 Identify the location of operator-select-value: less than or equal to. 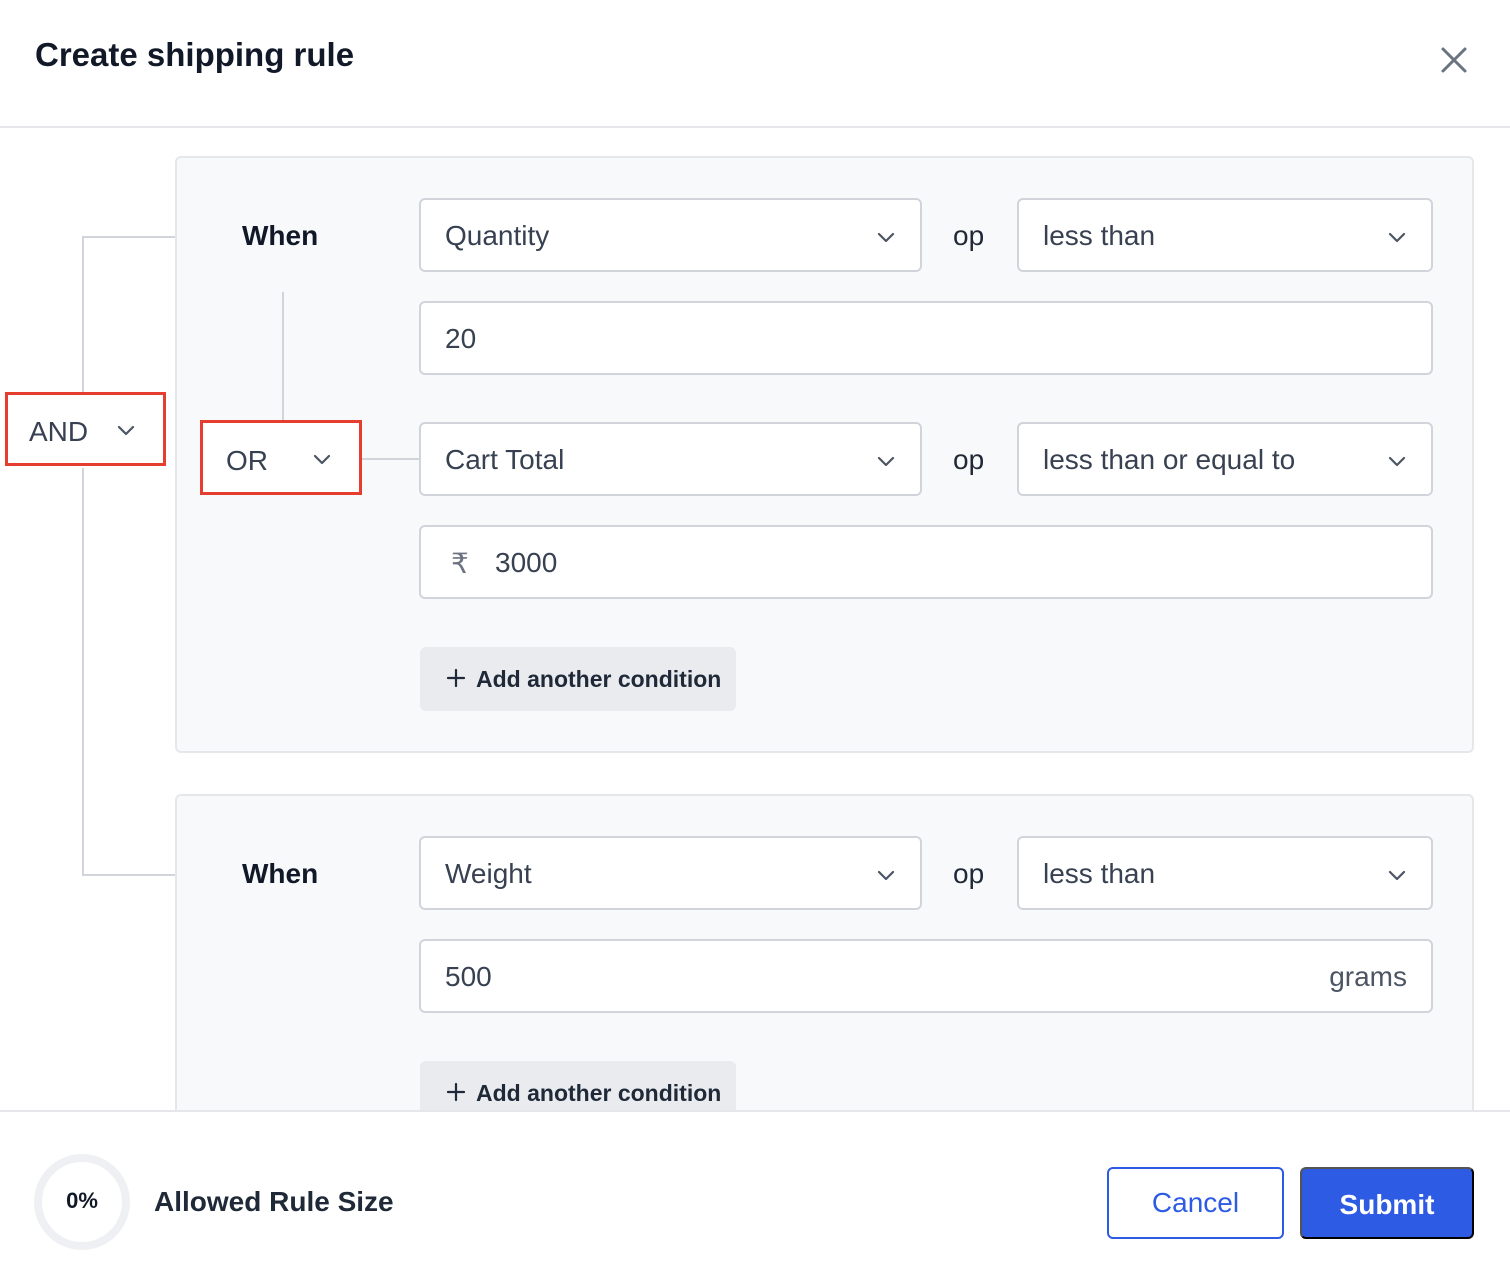
(1169, 459).